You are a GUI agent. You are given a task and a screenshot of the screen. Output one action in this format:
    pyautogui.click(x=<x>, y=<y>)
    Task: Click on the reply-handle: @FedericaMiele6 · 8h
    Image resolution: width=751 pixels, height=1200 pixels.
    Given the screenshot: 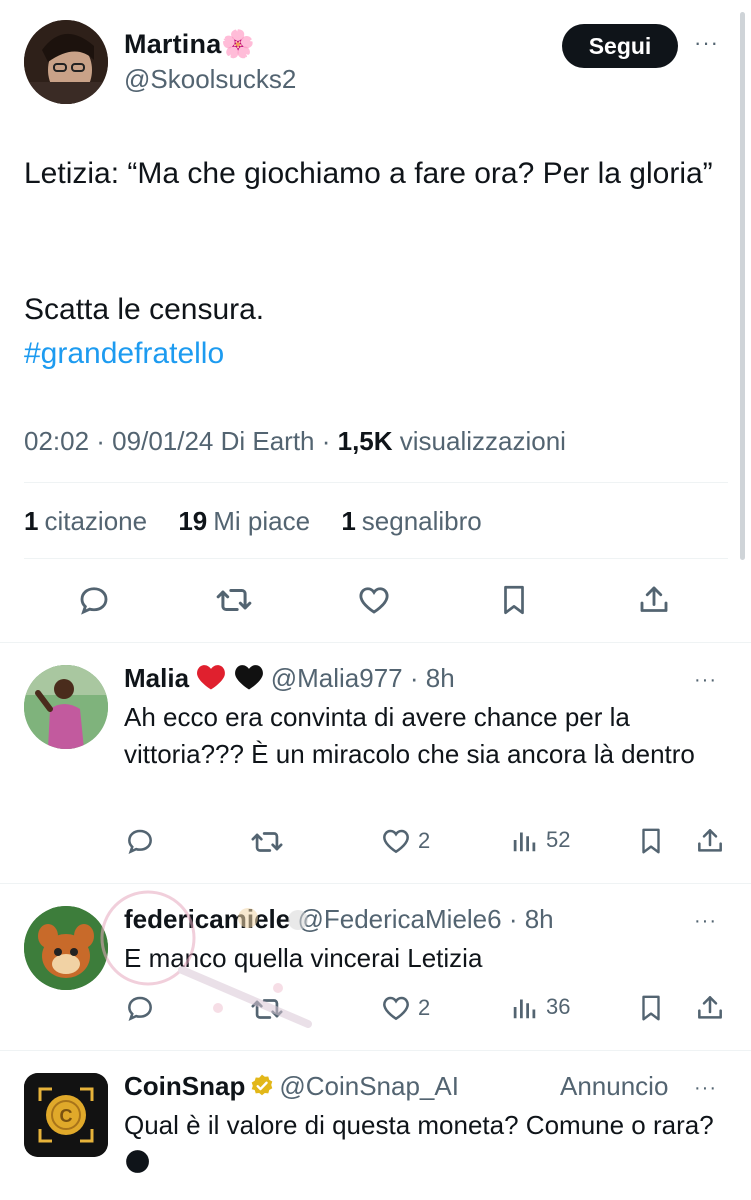 What is the action you would take?
    pyautogui.click(x=425, y=919)
    